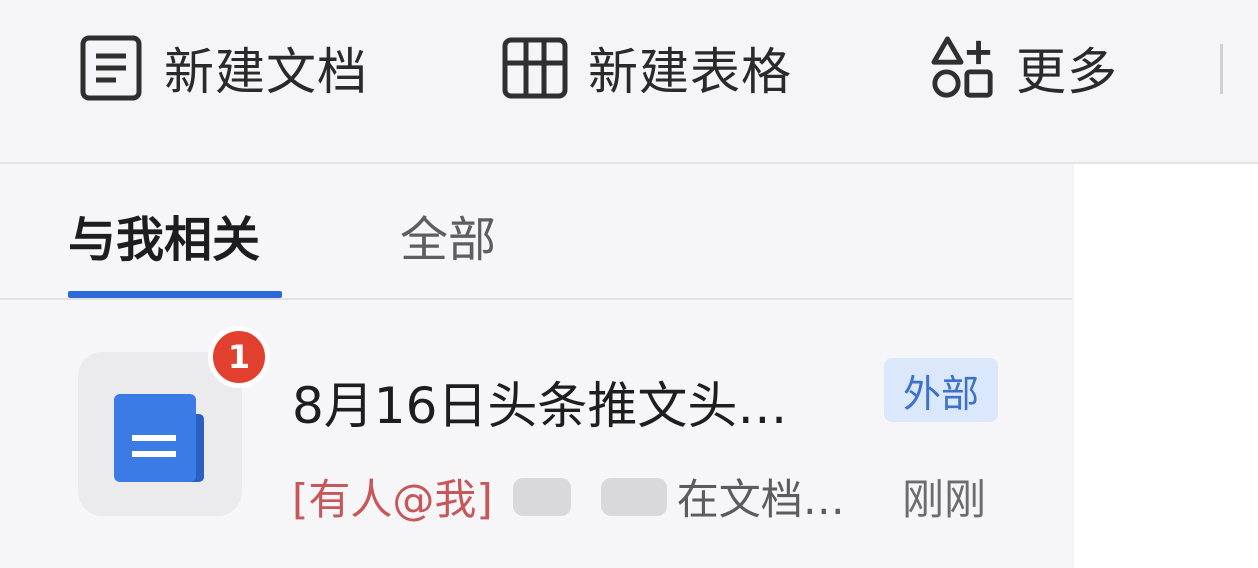  I want to click on tab-related-to-me: 与我相关, so click(164, 235).